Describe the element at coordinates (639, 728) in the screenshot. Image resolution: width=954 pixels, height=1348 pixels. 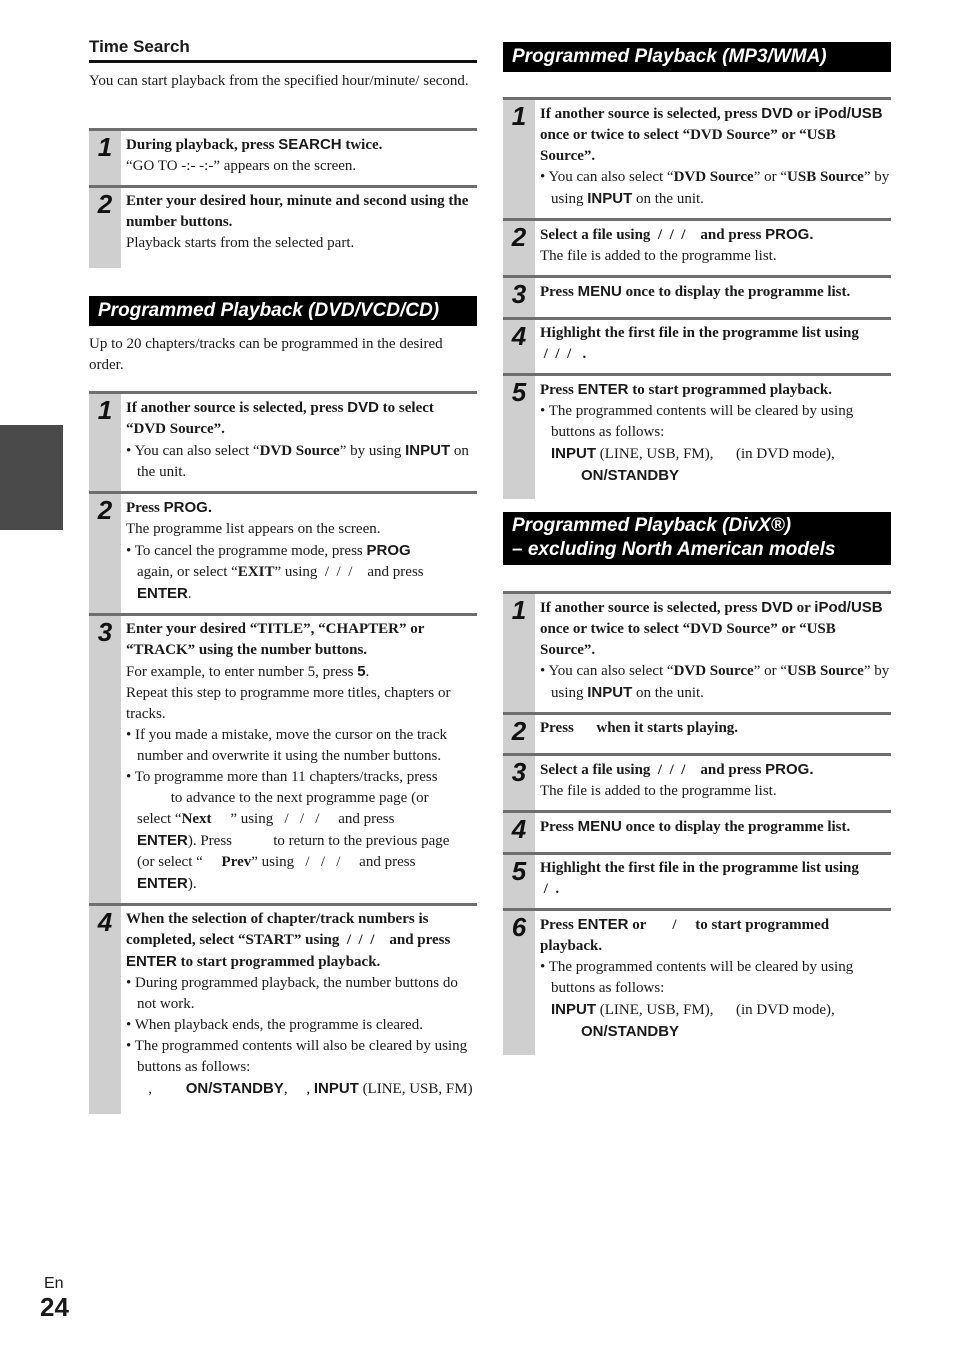
I see `step-heading: Press when it starts playing.` at that location.